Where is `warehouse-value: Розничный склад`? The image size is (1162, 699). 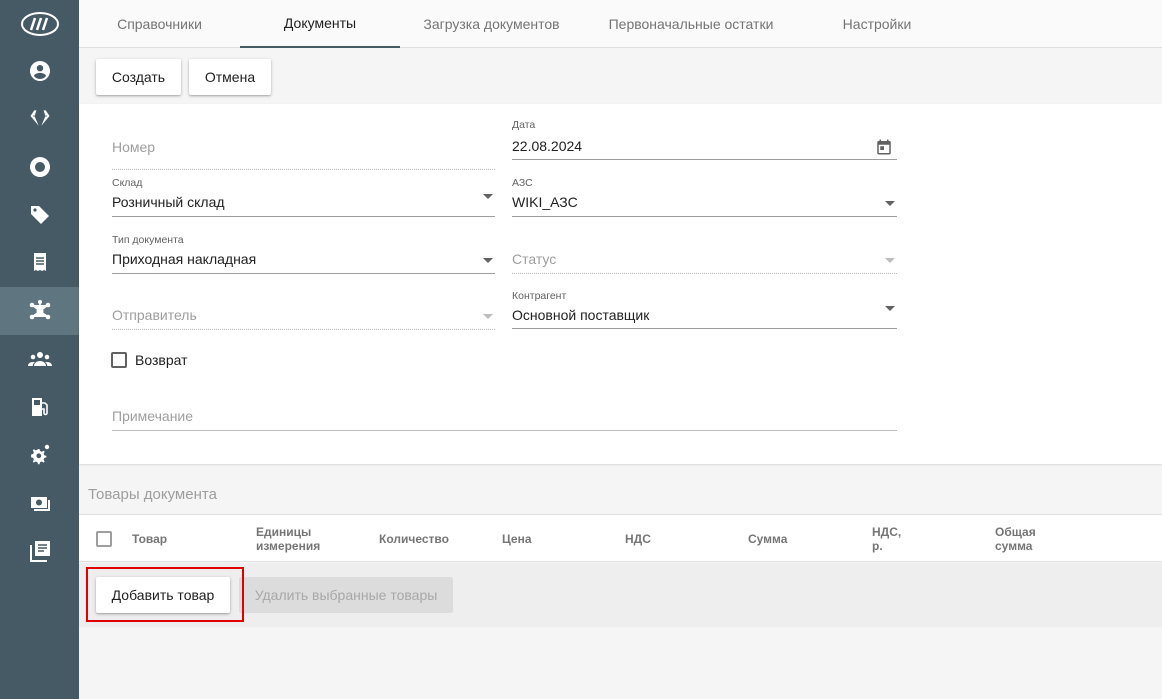 warehouse-value: Розничный склад is located at coordinates (168, 202).